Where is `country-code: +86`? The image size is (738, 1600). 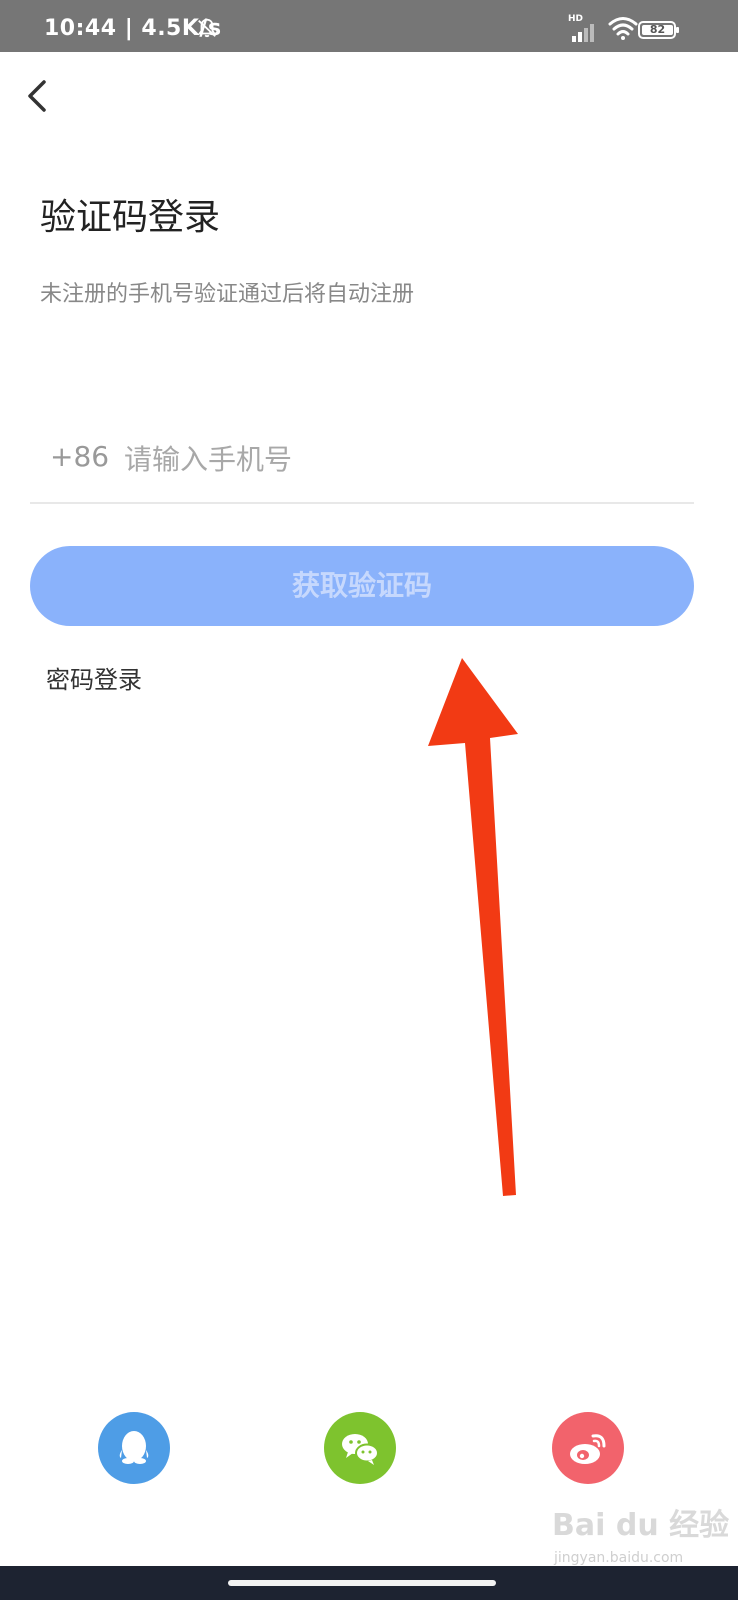
country-code: +86 is located at coordinates (79, 456).